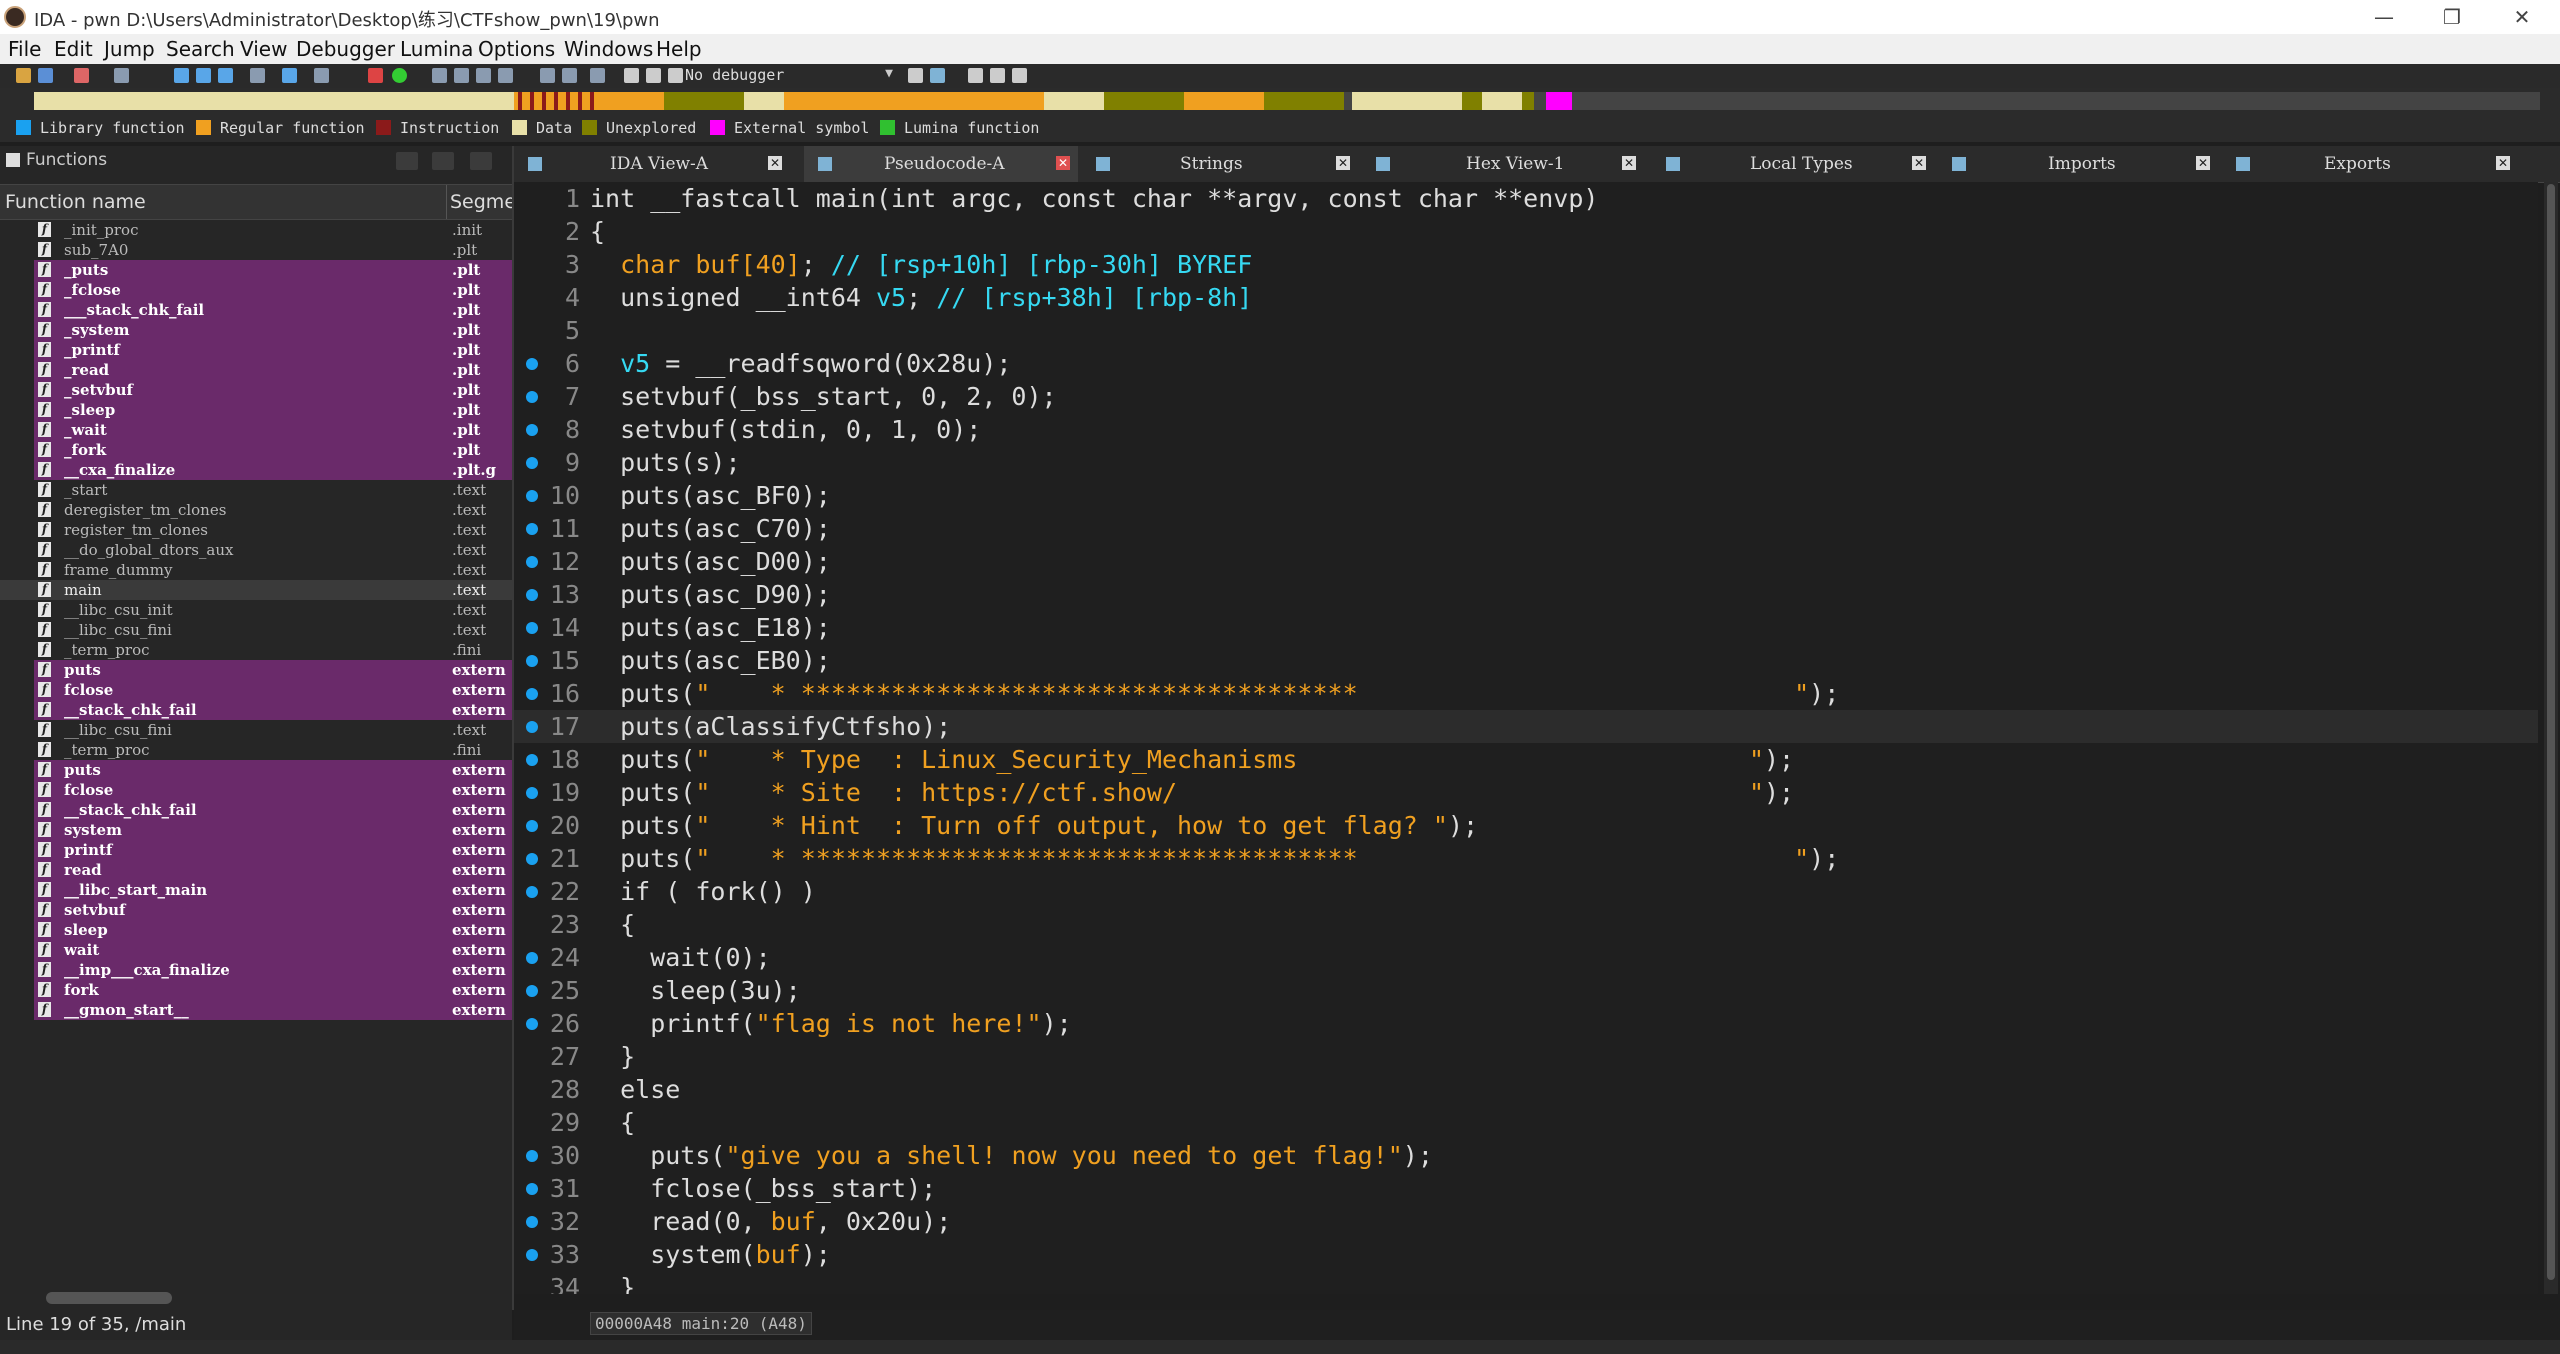 The image size is (2560, 1354). I want to click on pause-icon, so click(653, 75).